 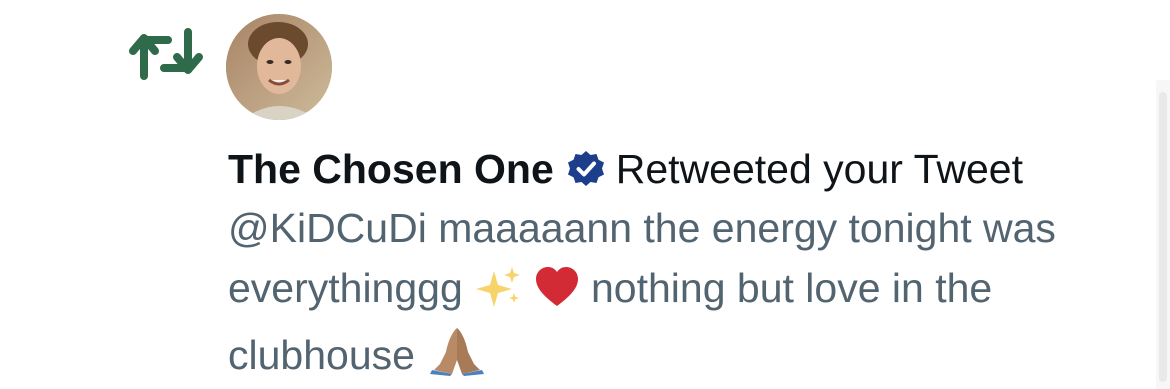 I want to click on scrollbar-thumb, so click(x=1163, y=237).